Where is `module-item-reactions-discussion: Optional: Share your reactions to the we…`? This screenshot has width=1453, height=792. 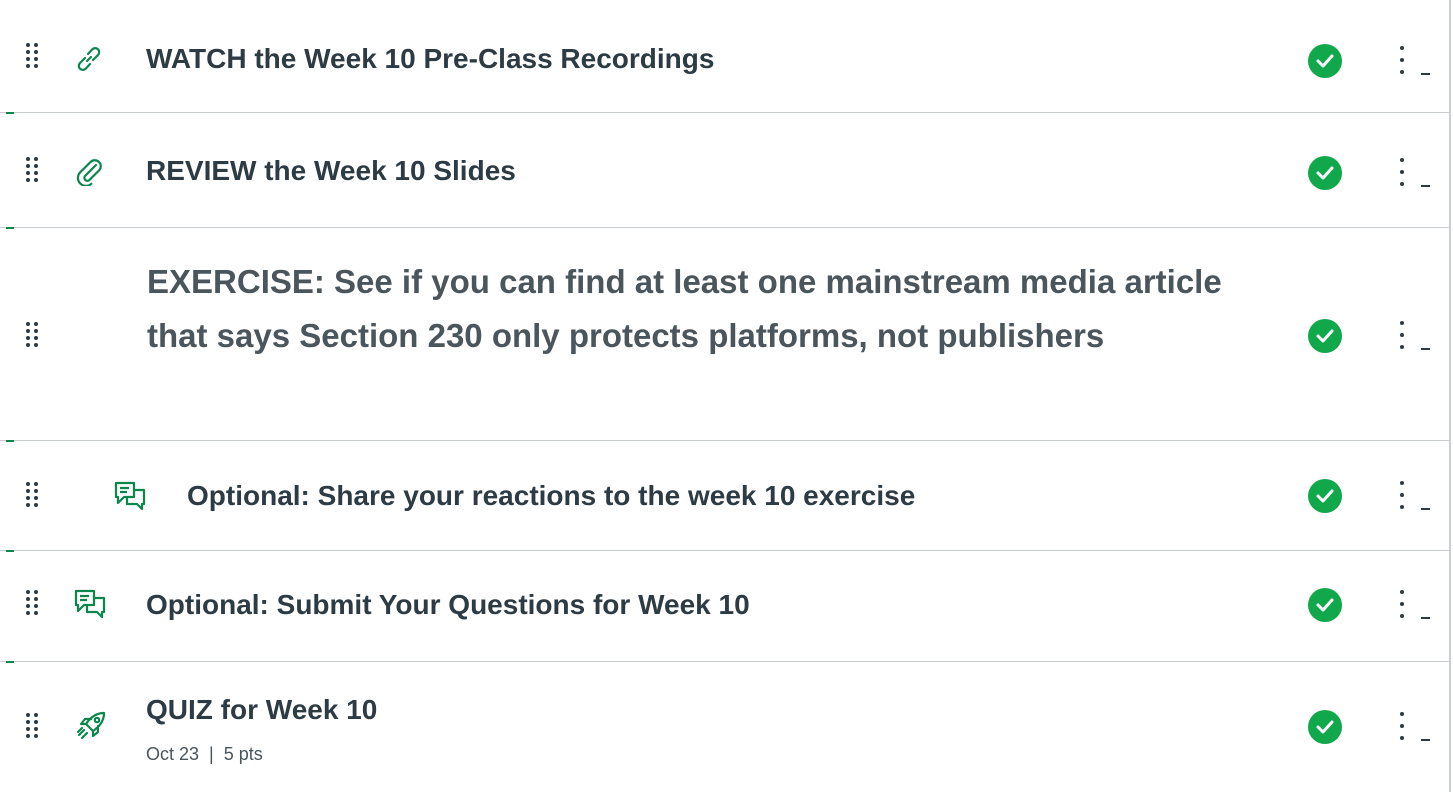 module-item-reactions-discussion: Optional: Share your reactions to the we… is located at coordinates (724, 496).